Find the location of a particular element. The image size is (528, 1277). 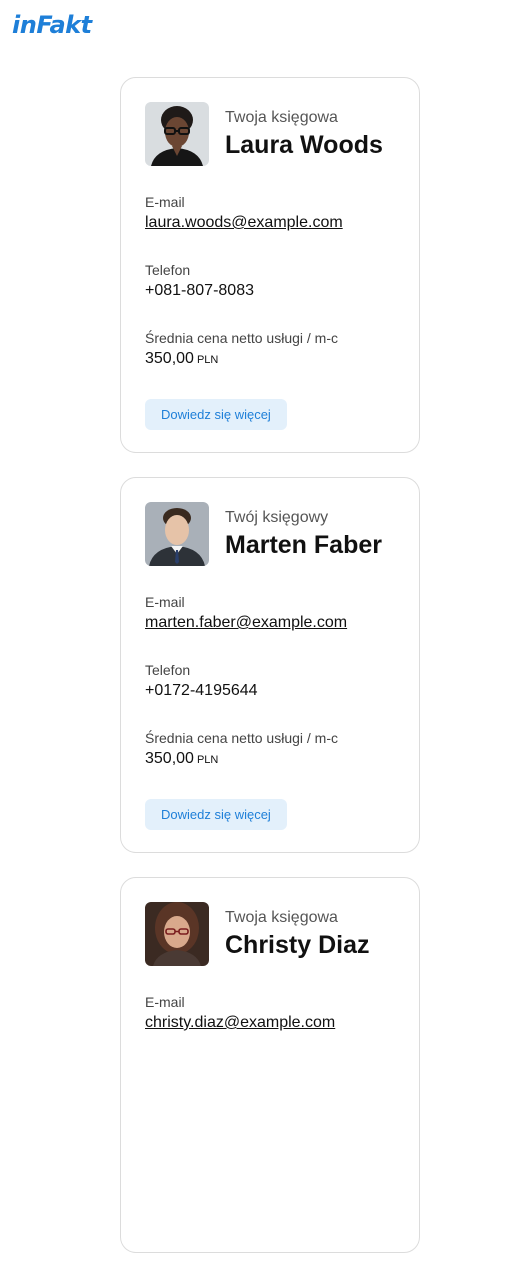

woman-brown-hair-avatar-icon is located at coordinates (177, 934).